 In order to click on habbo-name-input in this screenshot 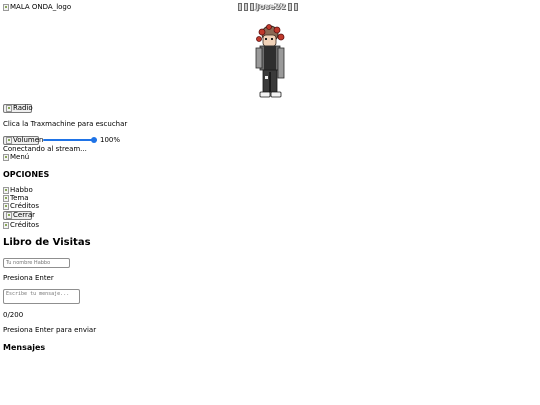, I will do `click(36, 263)`.